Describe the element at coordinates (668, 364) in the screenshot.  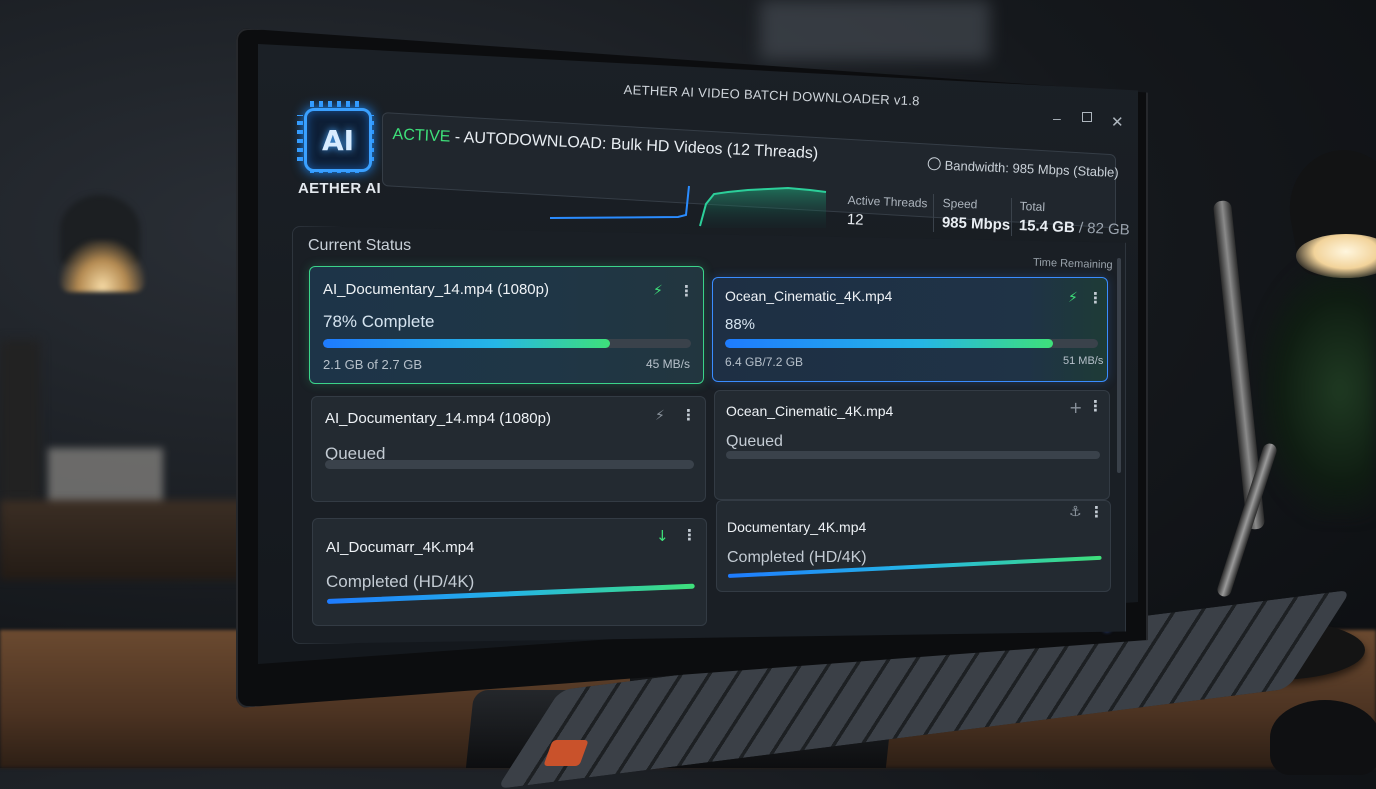
I see `download-rate: 45 MB/s` at that location.